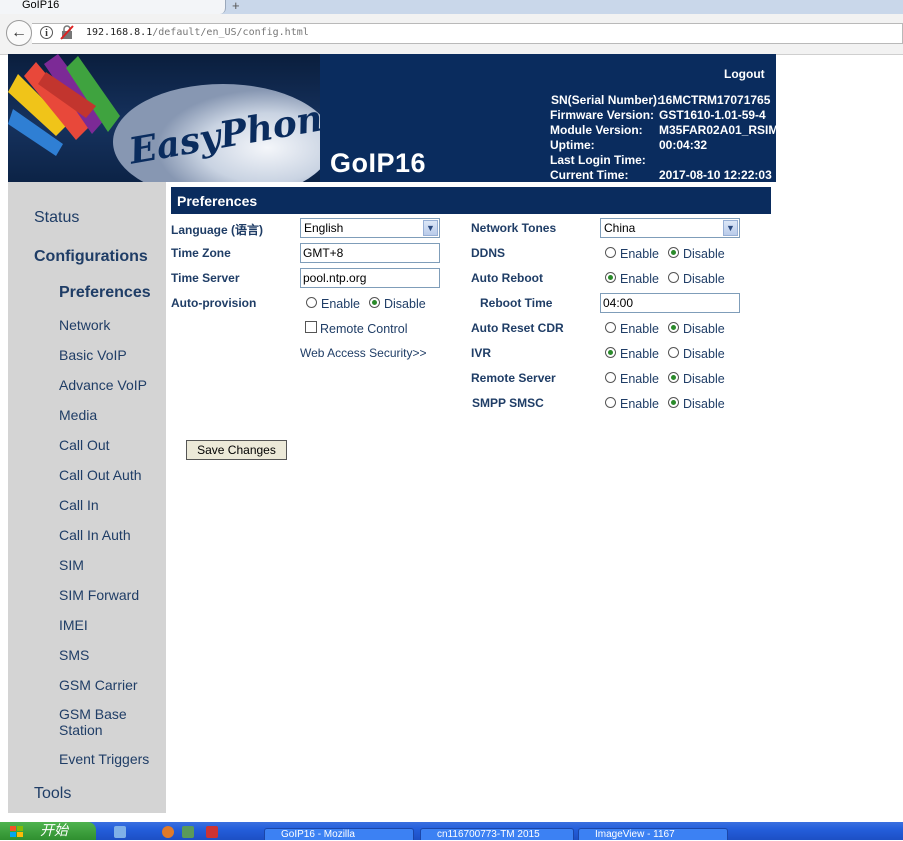 The height and width of the screenshot is (841, 903). I want to click on logout-link: Logout, so click(744, 74).